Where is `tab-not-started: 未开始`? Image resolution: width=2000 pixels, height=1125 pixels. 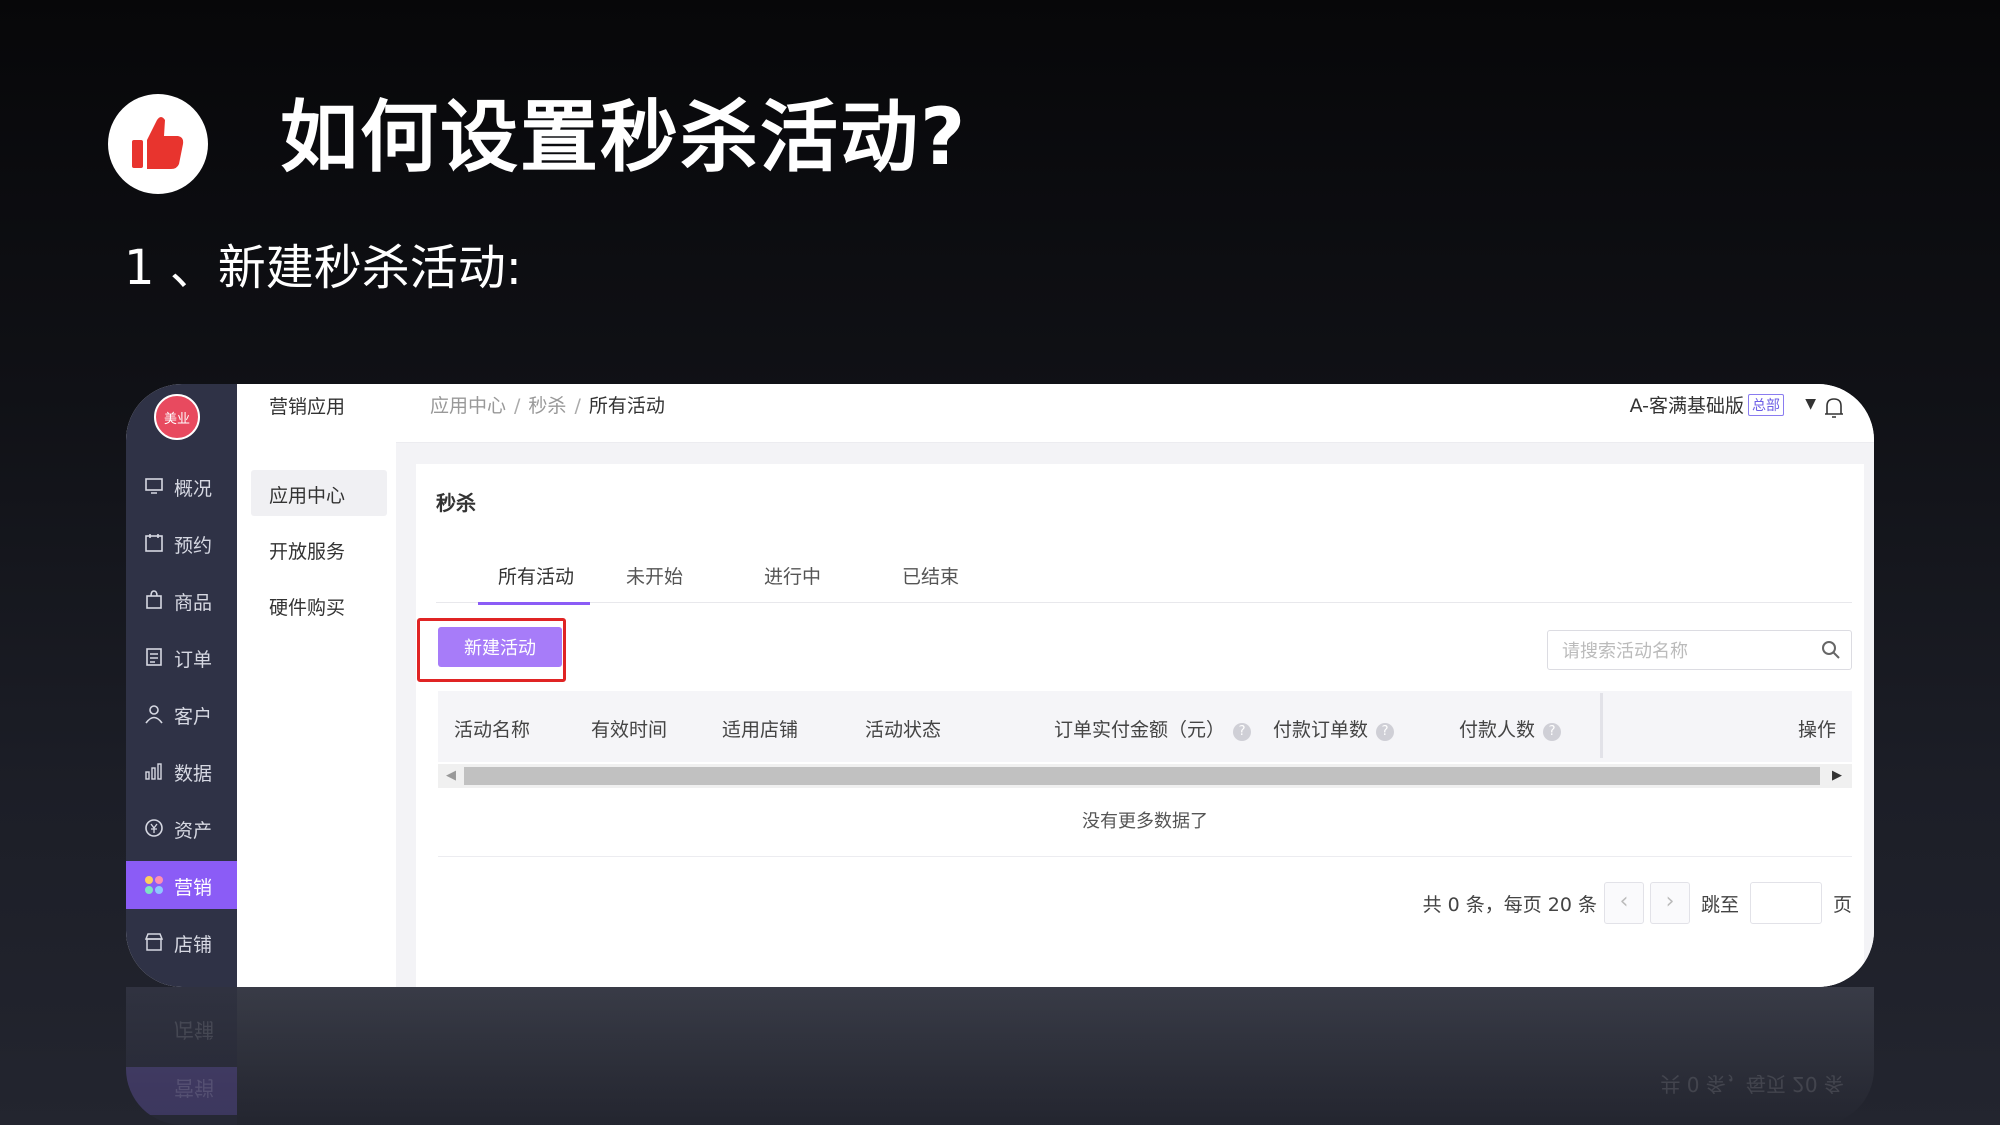
tab-not-started: 未开始 is located at coordinates (656, 578).